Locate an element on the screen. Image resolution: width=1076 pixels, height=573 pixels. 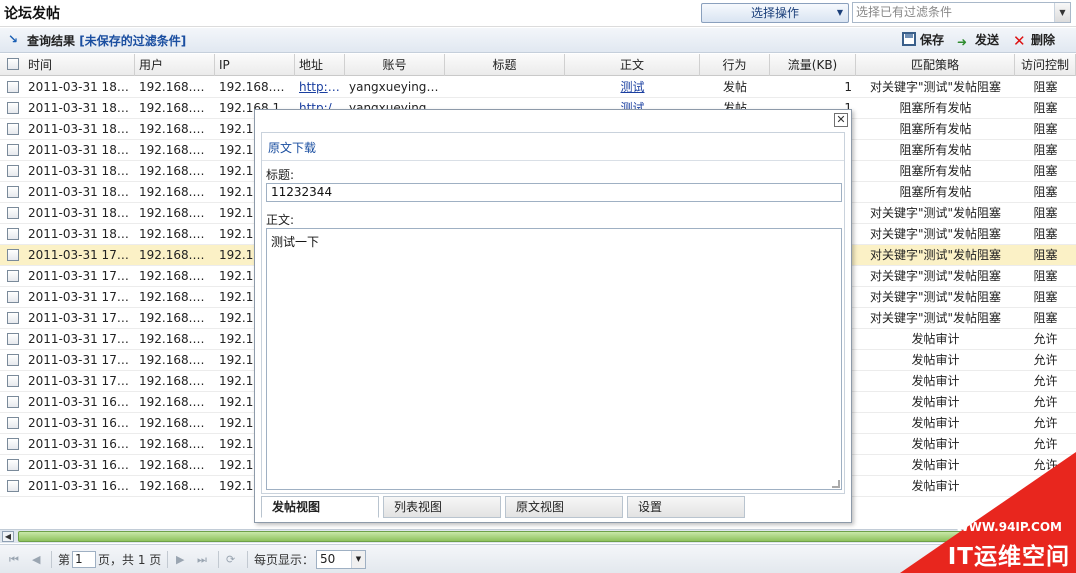
arrow-down-right-icon: ↘ is located at coordinates (13, 39).